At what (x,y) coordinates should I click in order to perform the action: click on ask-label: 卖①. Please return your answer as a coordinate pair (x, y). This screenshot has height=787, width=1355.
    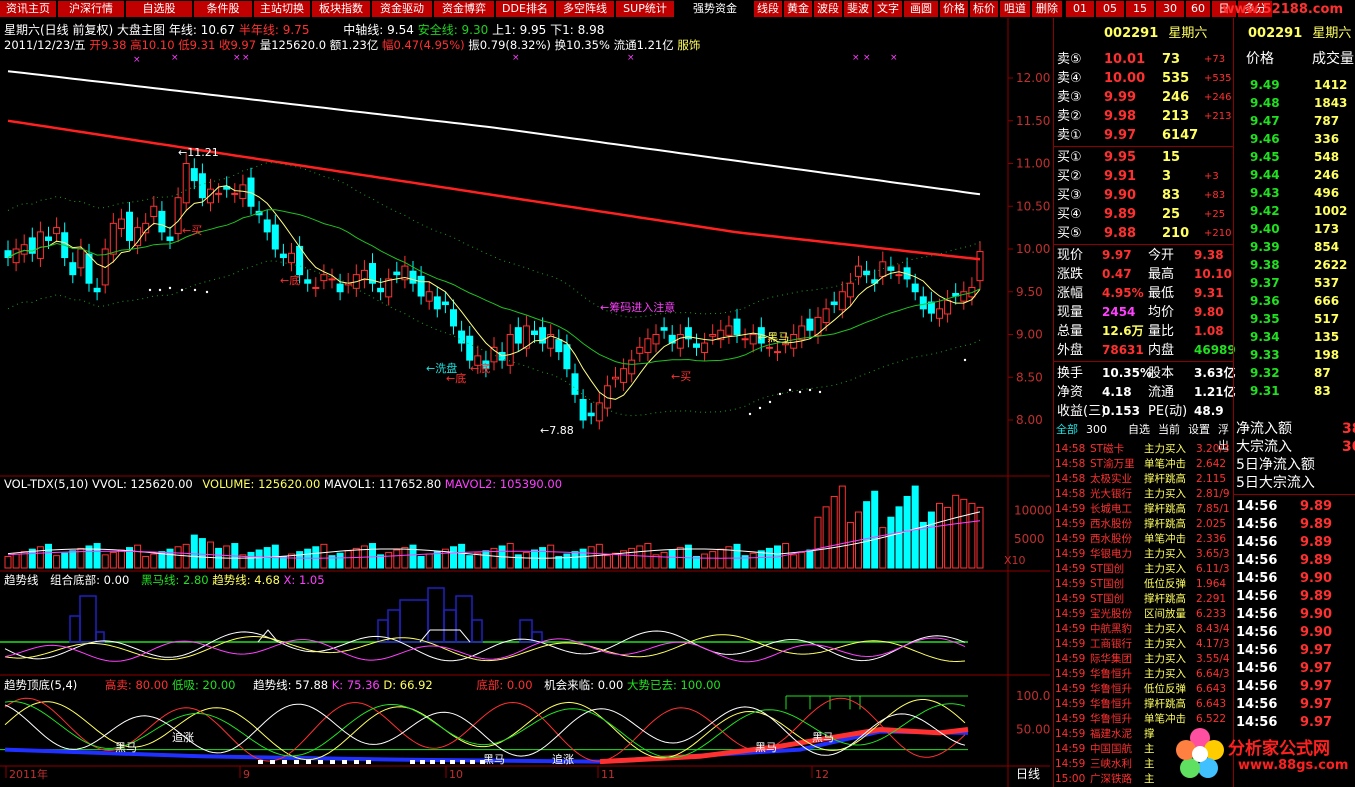
    Looking at the image, I should click on (1069, 135).